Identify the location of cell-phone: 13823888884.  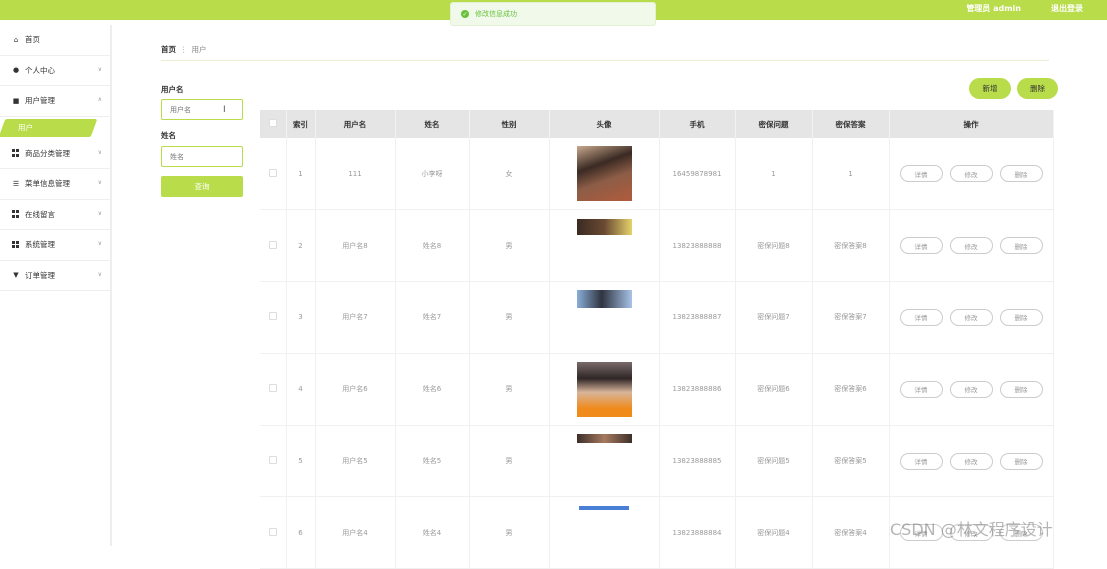
(697, 532).